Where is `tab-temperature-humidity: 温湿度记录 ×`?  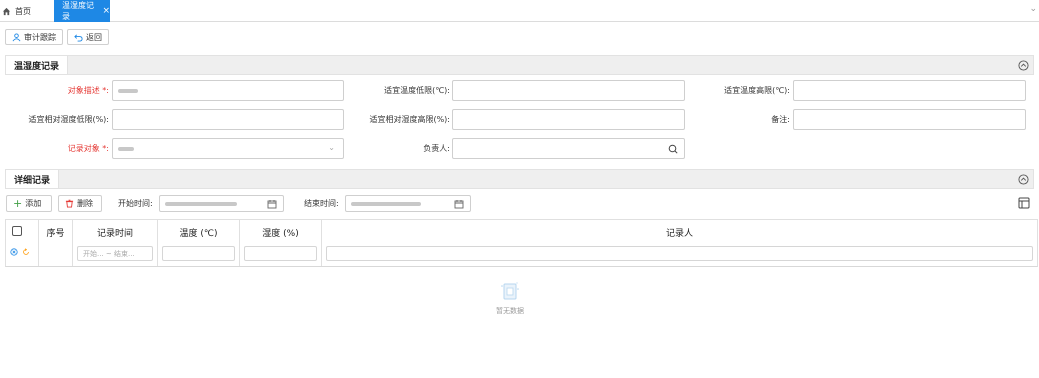
tab-temperature-humidity: 温湿度记录 × is located at coordinates (82, 11).